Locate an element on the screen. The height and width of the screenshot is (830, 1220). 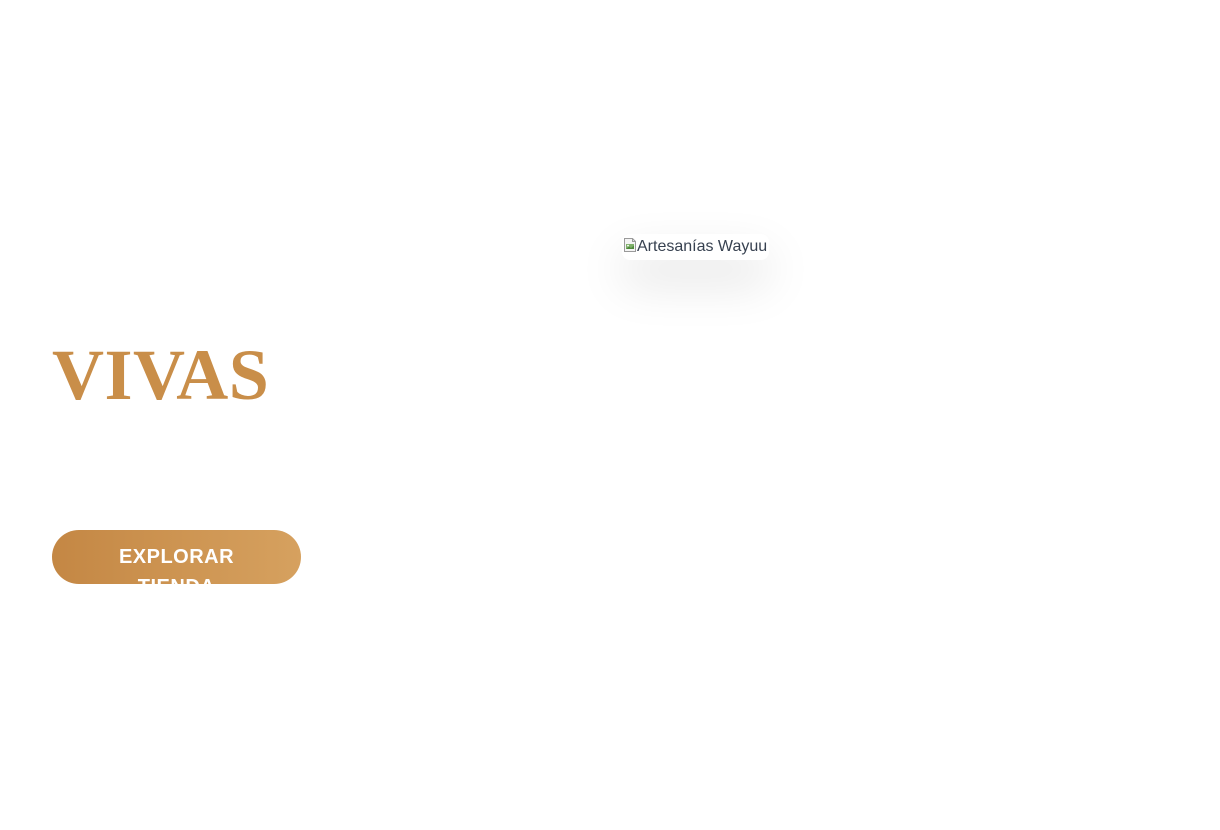
explore-store-button-label: EXPLORAR TIENDA is located at coordinates (176, 565).